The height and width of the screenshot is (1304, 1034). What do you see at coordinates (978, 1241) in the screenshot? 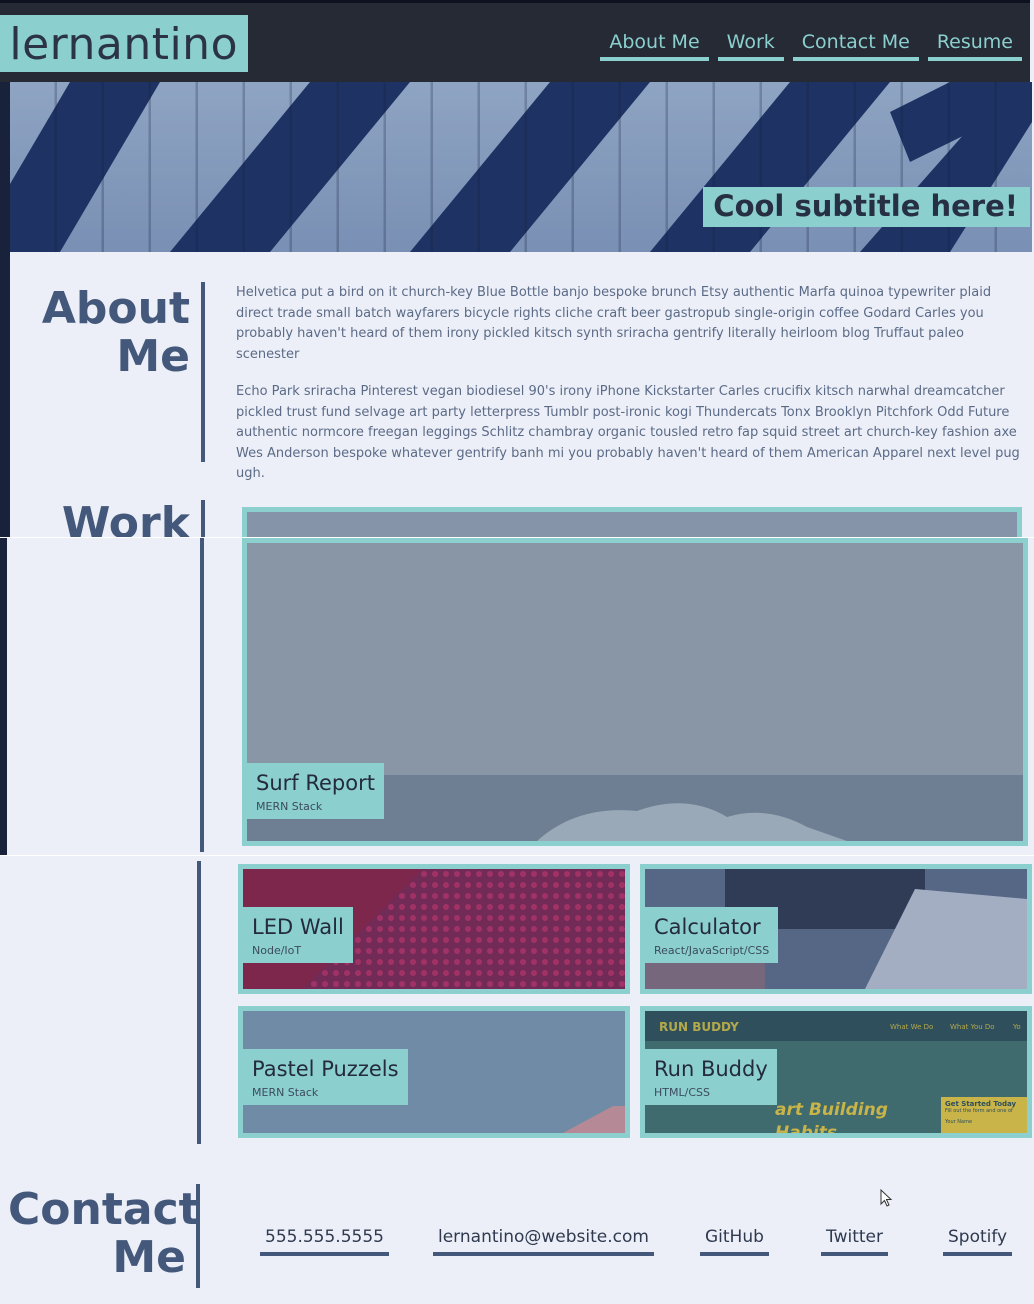
I see `contact-spotify-link: Spotify` at bounding box center [978, 1241].